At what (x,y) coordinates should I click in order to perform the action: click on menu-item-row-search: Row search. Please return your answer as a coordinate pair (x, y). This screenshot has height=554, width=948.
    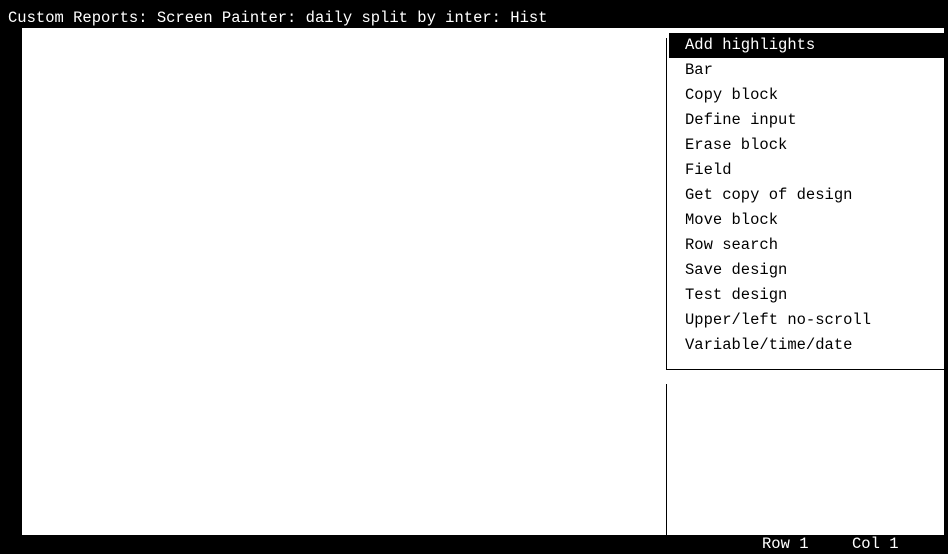
    Looking at the image, I should click on (806, 245).